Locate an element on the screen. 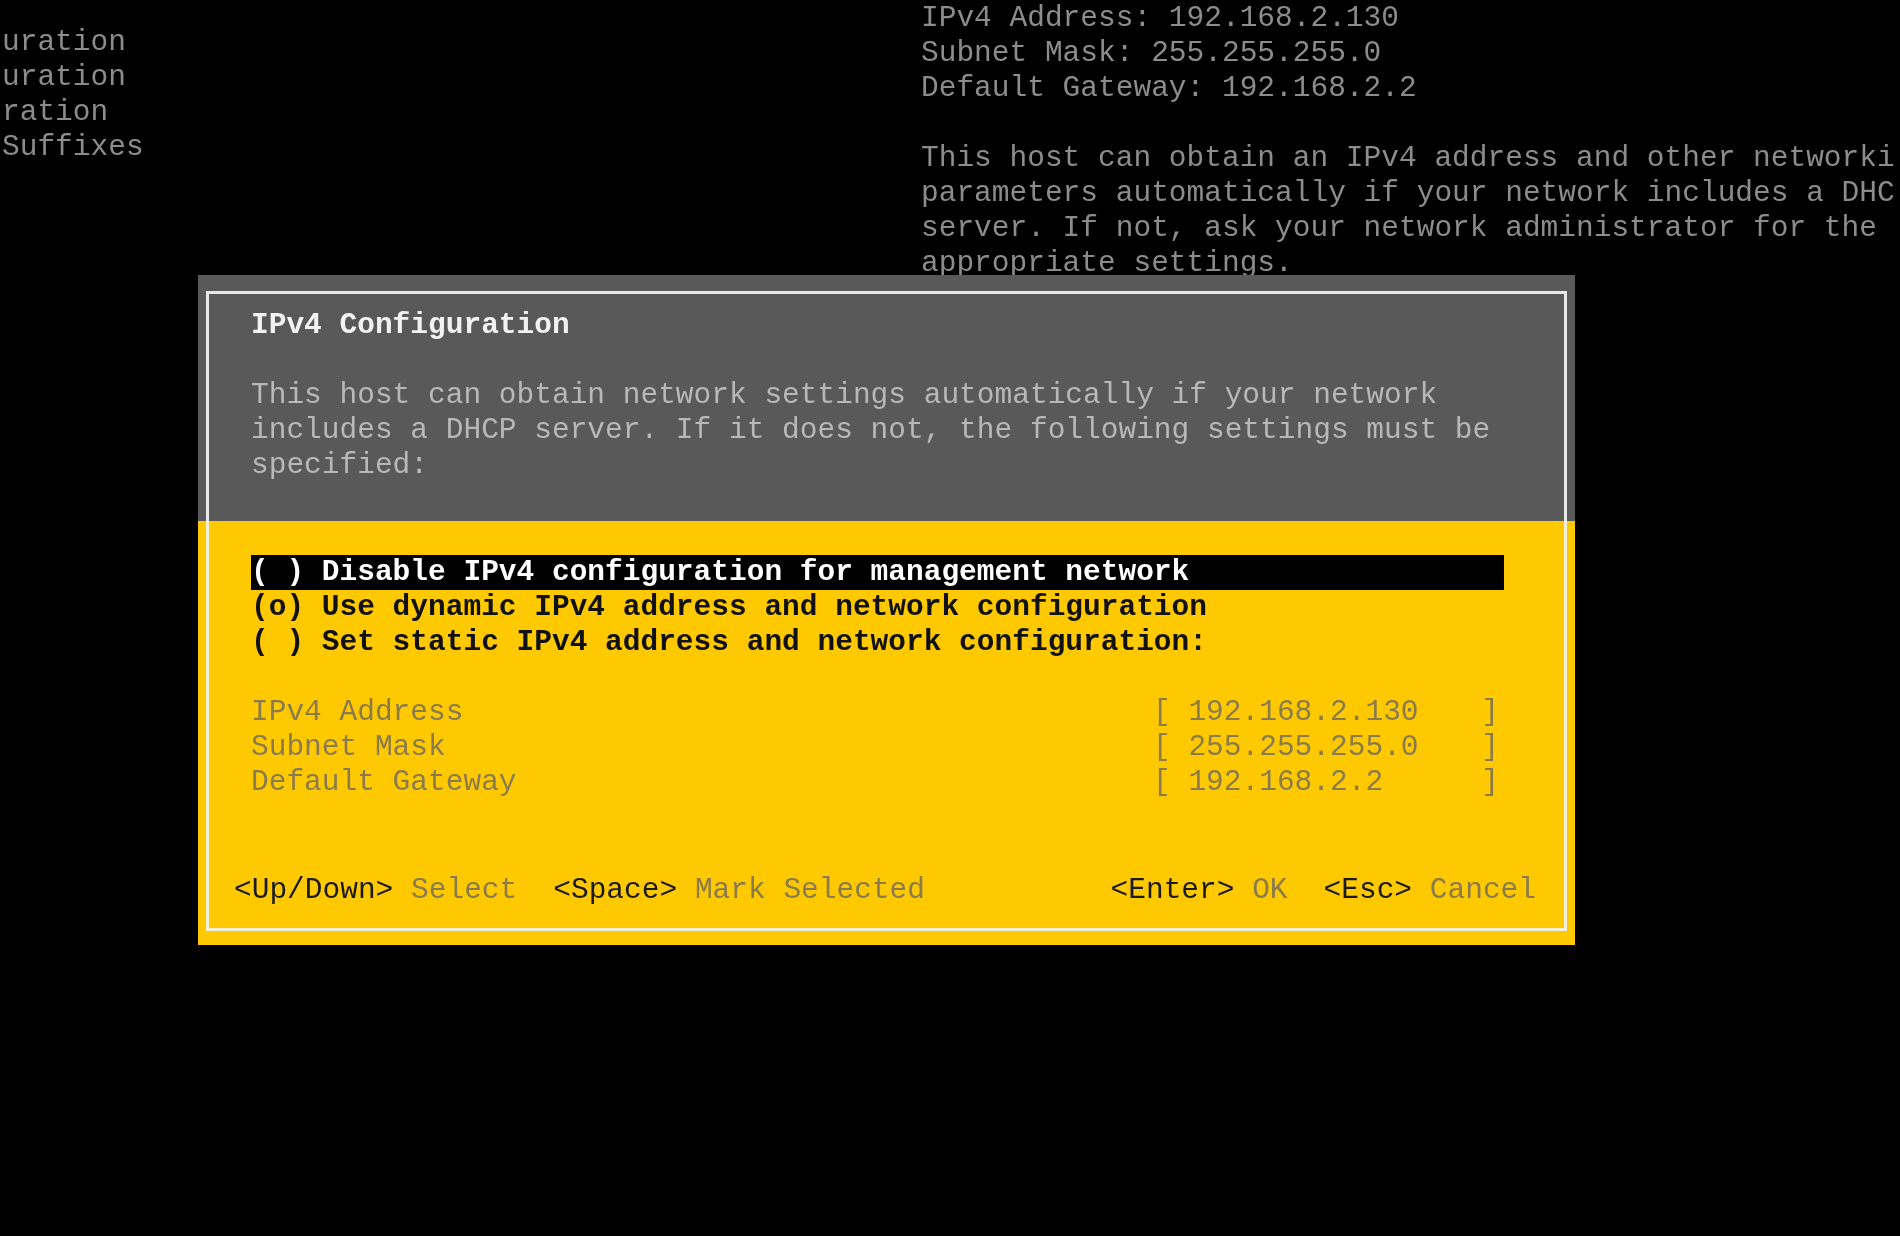 This screenshot has width=1900, height=1236. key-hint: <Up/Down> Select is located at coordinates (376, 890).